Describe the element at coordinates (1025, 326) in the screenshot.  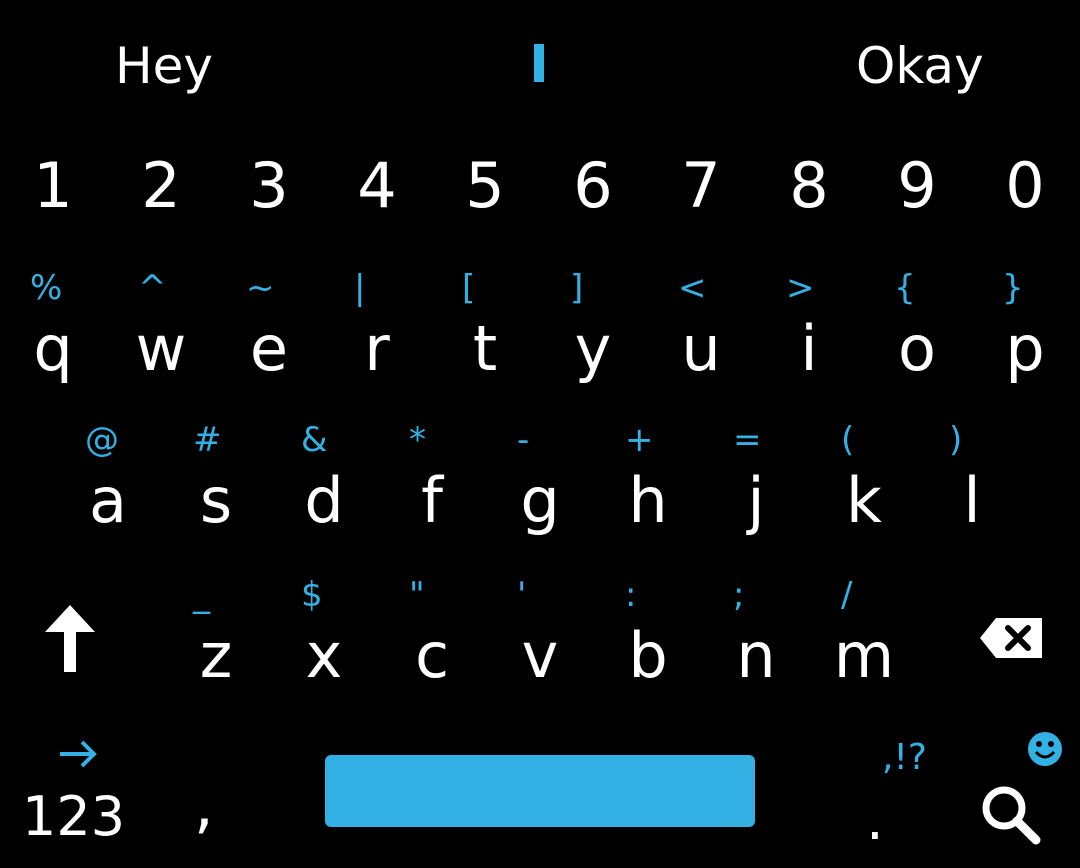
I see `key-p: } p` at that location.